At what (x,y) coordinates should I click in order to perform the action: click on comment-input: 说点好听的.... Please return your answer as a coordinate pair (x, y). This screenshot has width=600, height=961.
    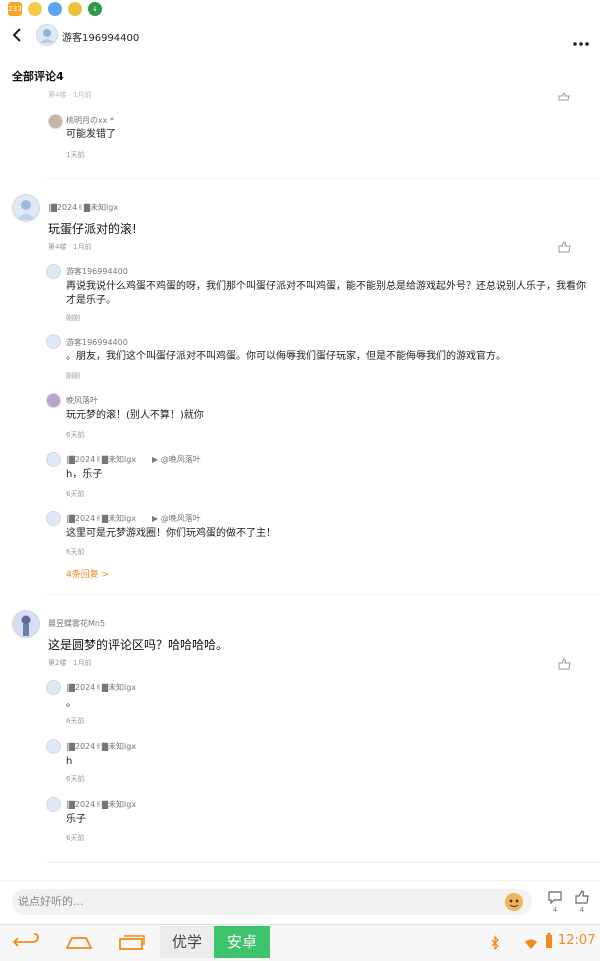
    Looking at the image, I should click on (272, 902).